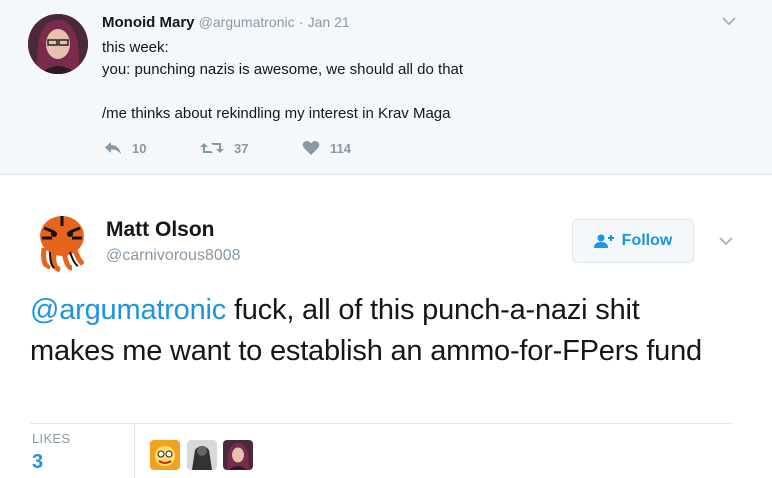 This screenshot has width=772, height=478. Describe the element at coordinates (381, 423) in the screenshot. I see `stats-divider` at that location.